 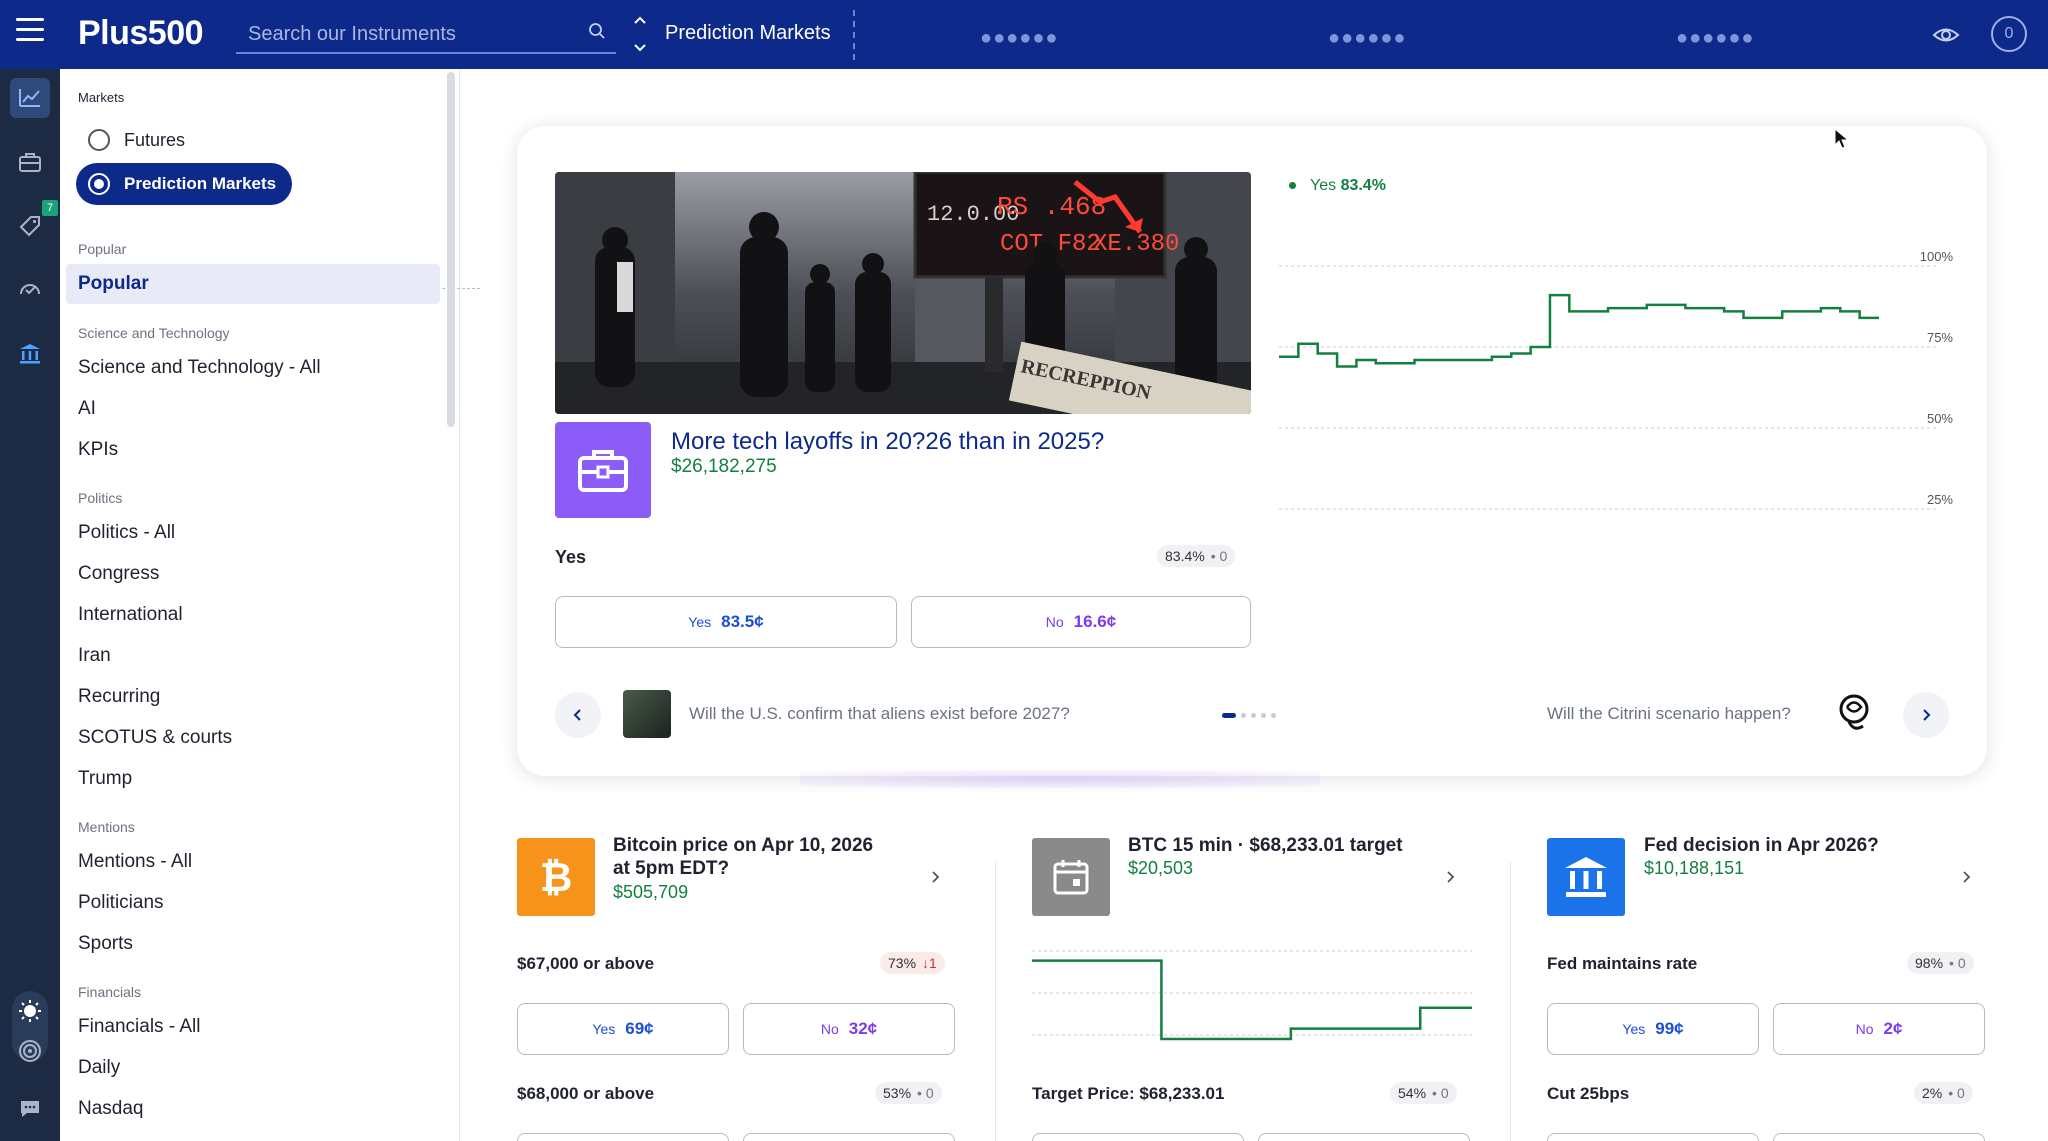 What do you see at coordinates (155, 738) in the screenshot?
I see `nav-item-scotus: SCOTUS & courts` at bounding box center [155, 738].